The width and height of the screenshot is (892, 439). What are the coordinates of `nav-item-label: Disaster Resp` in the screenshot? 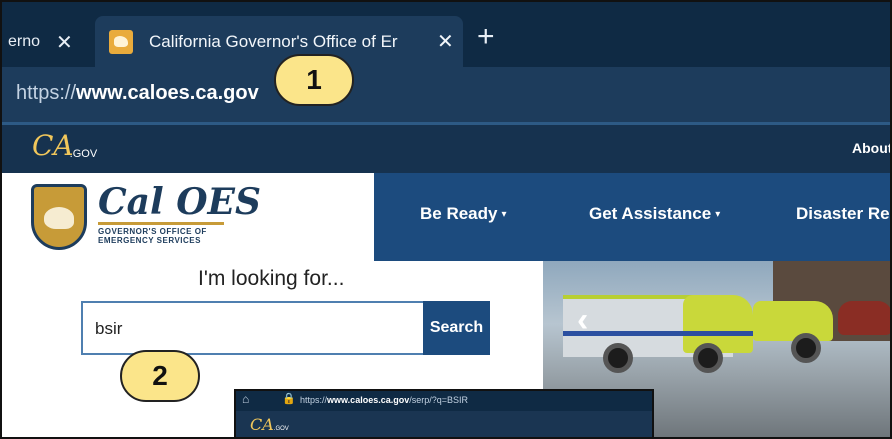 It's located at (843, 213).